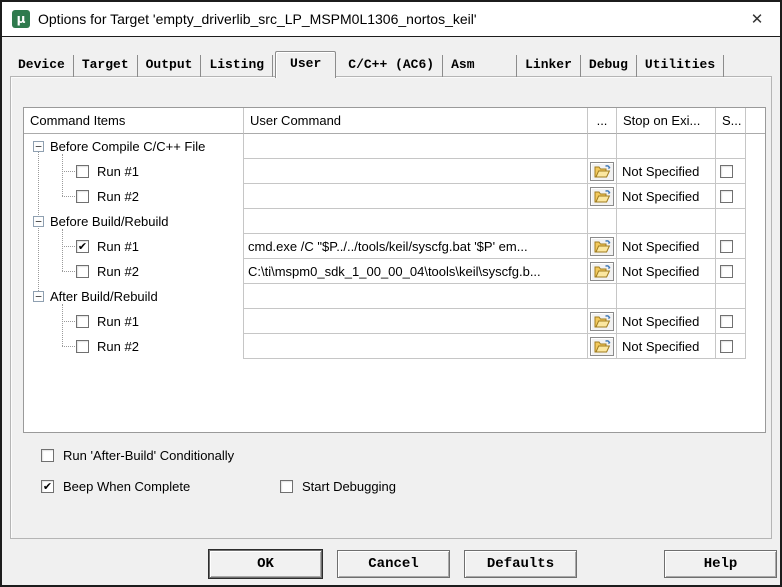  Describe the element at coordinates (237, 66) in the screenshot. I see `tab-listing: Listing` at that location.